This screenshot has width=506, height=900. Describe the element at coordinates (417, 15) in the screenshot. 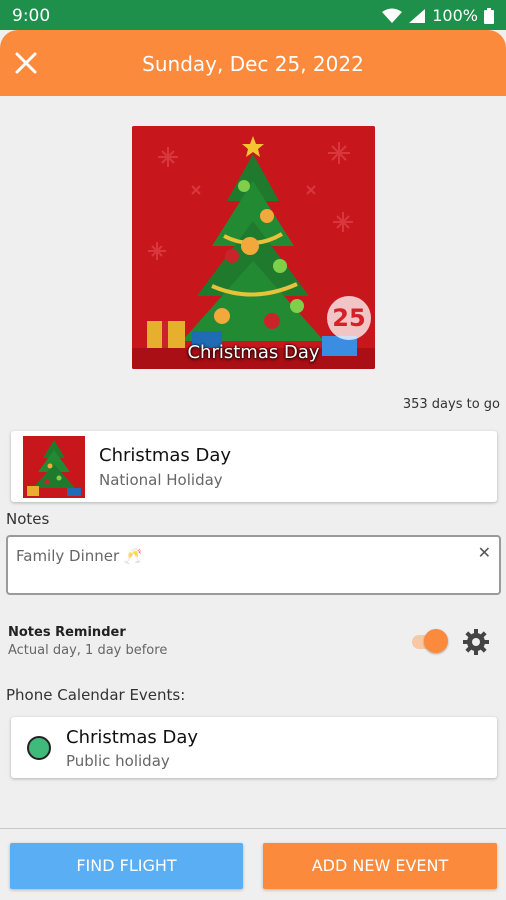

I see `signal-icon` at that location.